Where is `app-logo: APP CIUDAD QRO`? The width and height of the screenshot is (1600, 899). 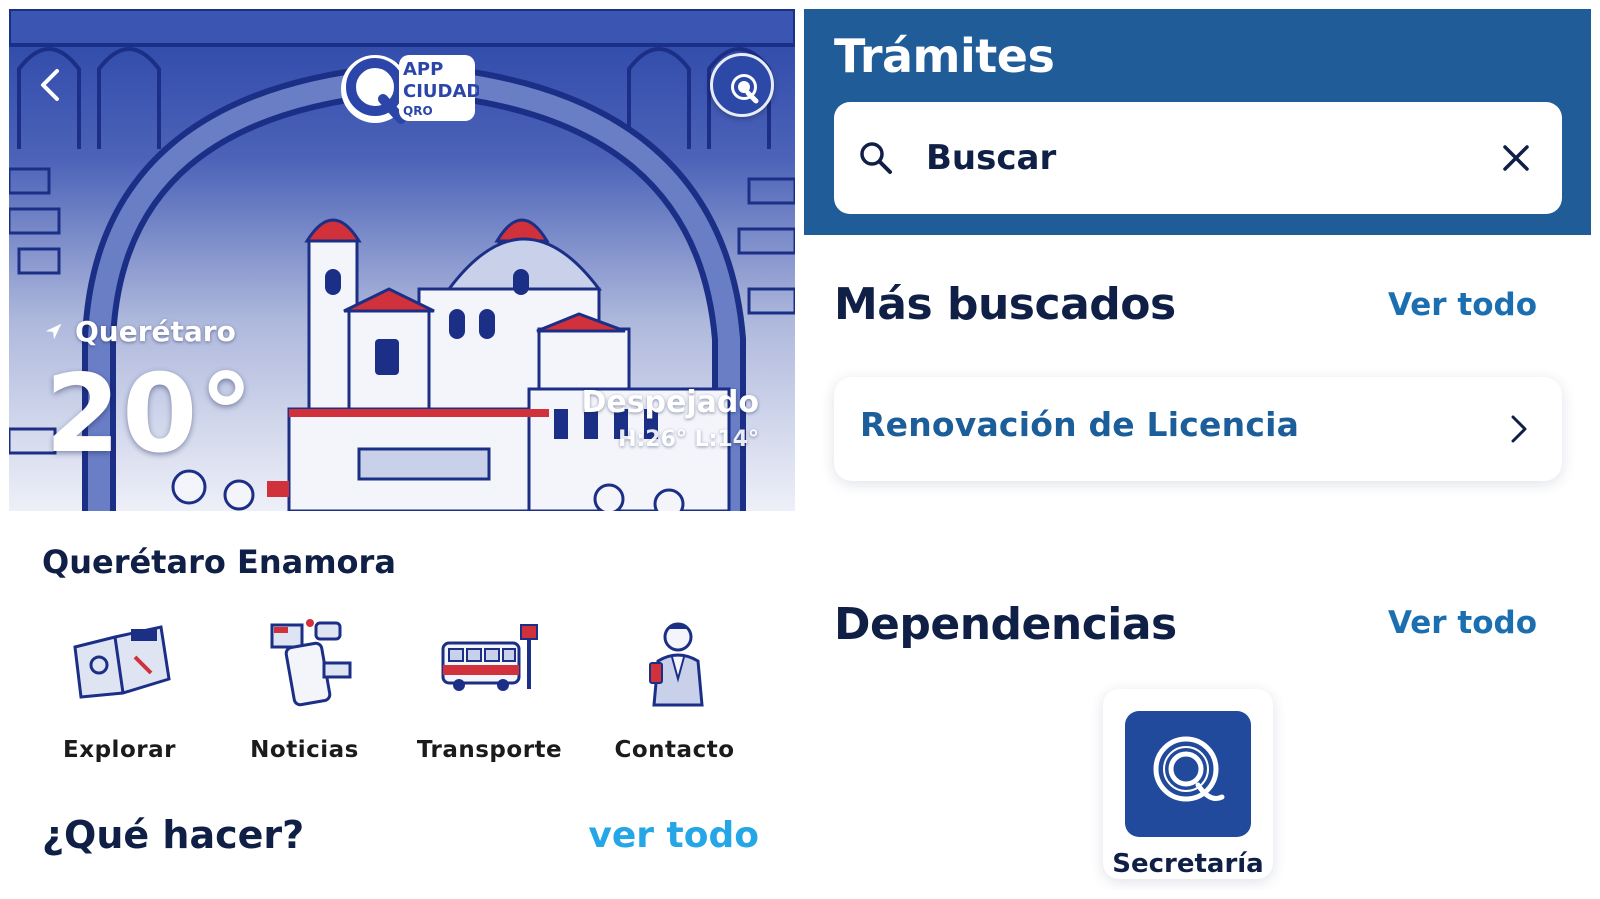 app-logo: APP CIUDAD QRO is located at coordinates (410, 89).